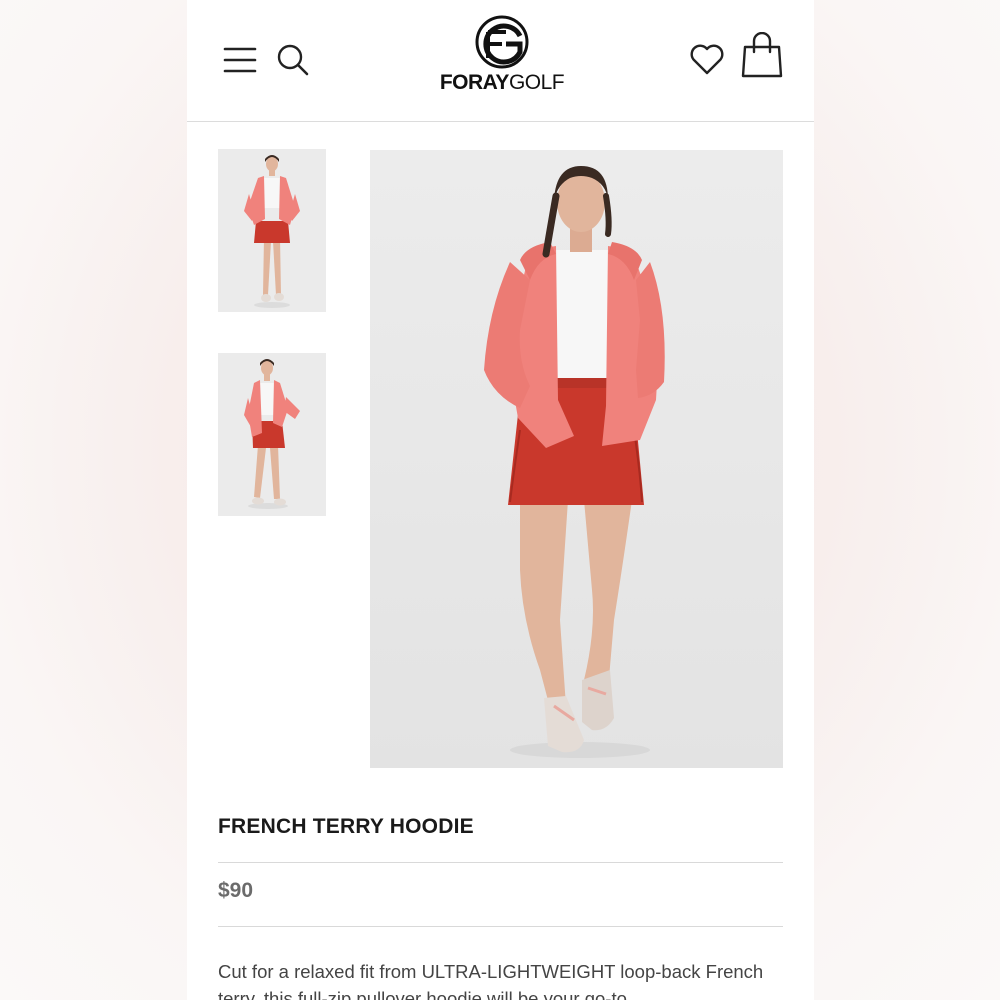 The height and width of the screenshot is (1000, 1000). Describe the element at coordinates (293, 60) in the screenshot. I see `search-icon` at that location.